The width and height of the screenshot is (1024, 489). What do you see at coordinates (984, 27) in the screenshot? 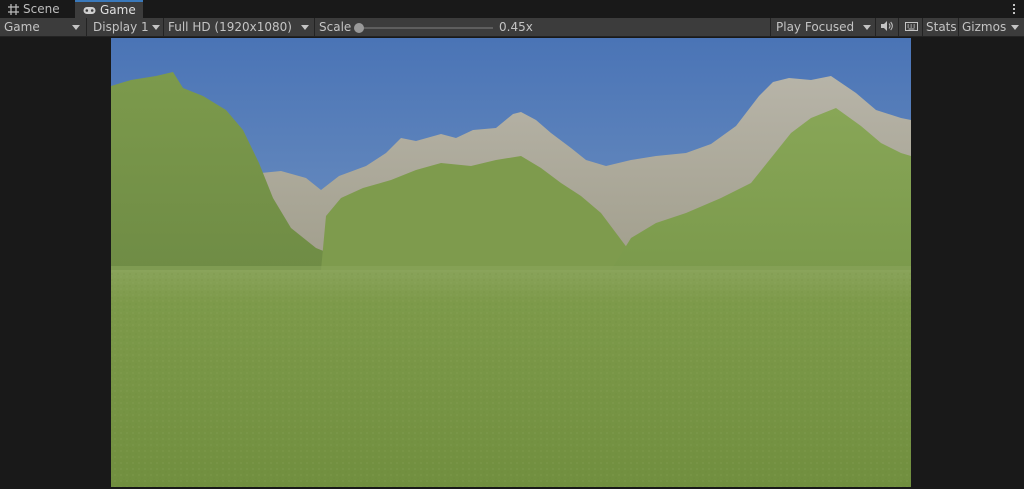
I see `gizmos-label: Gizmos` at bounding box center [984, 27].